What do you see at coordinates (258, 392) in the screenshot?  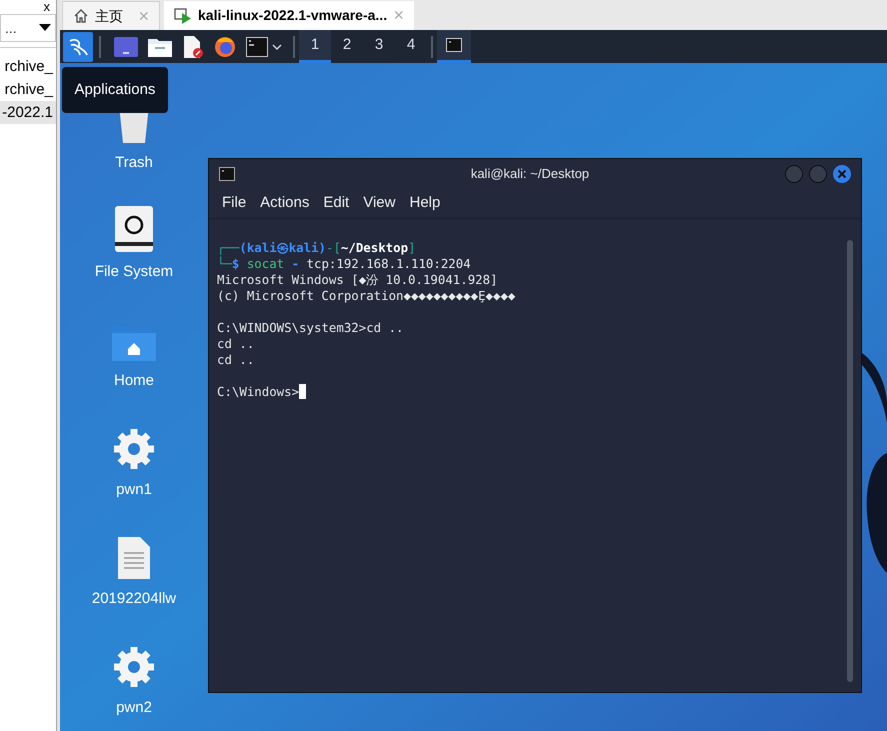 I see `terminal-text: C:\Windows>` at bounding box center [258, 392].